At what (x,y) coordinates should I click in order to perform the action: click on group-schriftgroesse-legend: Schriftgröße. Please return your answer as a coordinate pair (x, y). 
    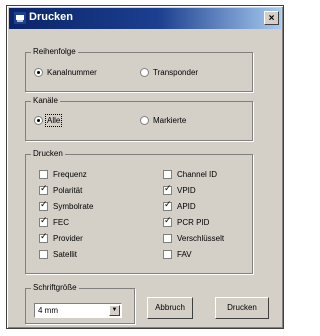
    Looking at the image, I should click on (55, 287).